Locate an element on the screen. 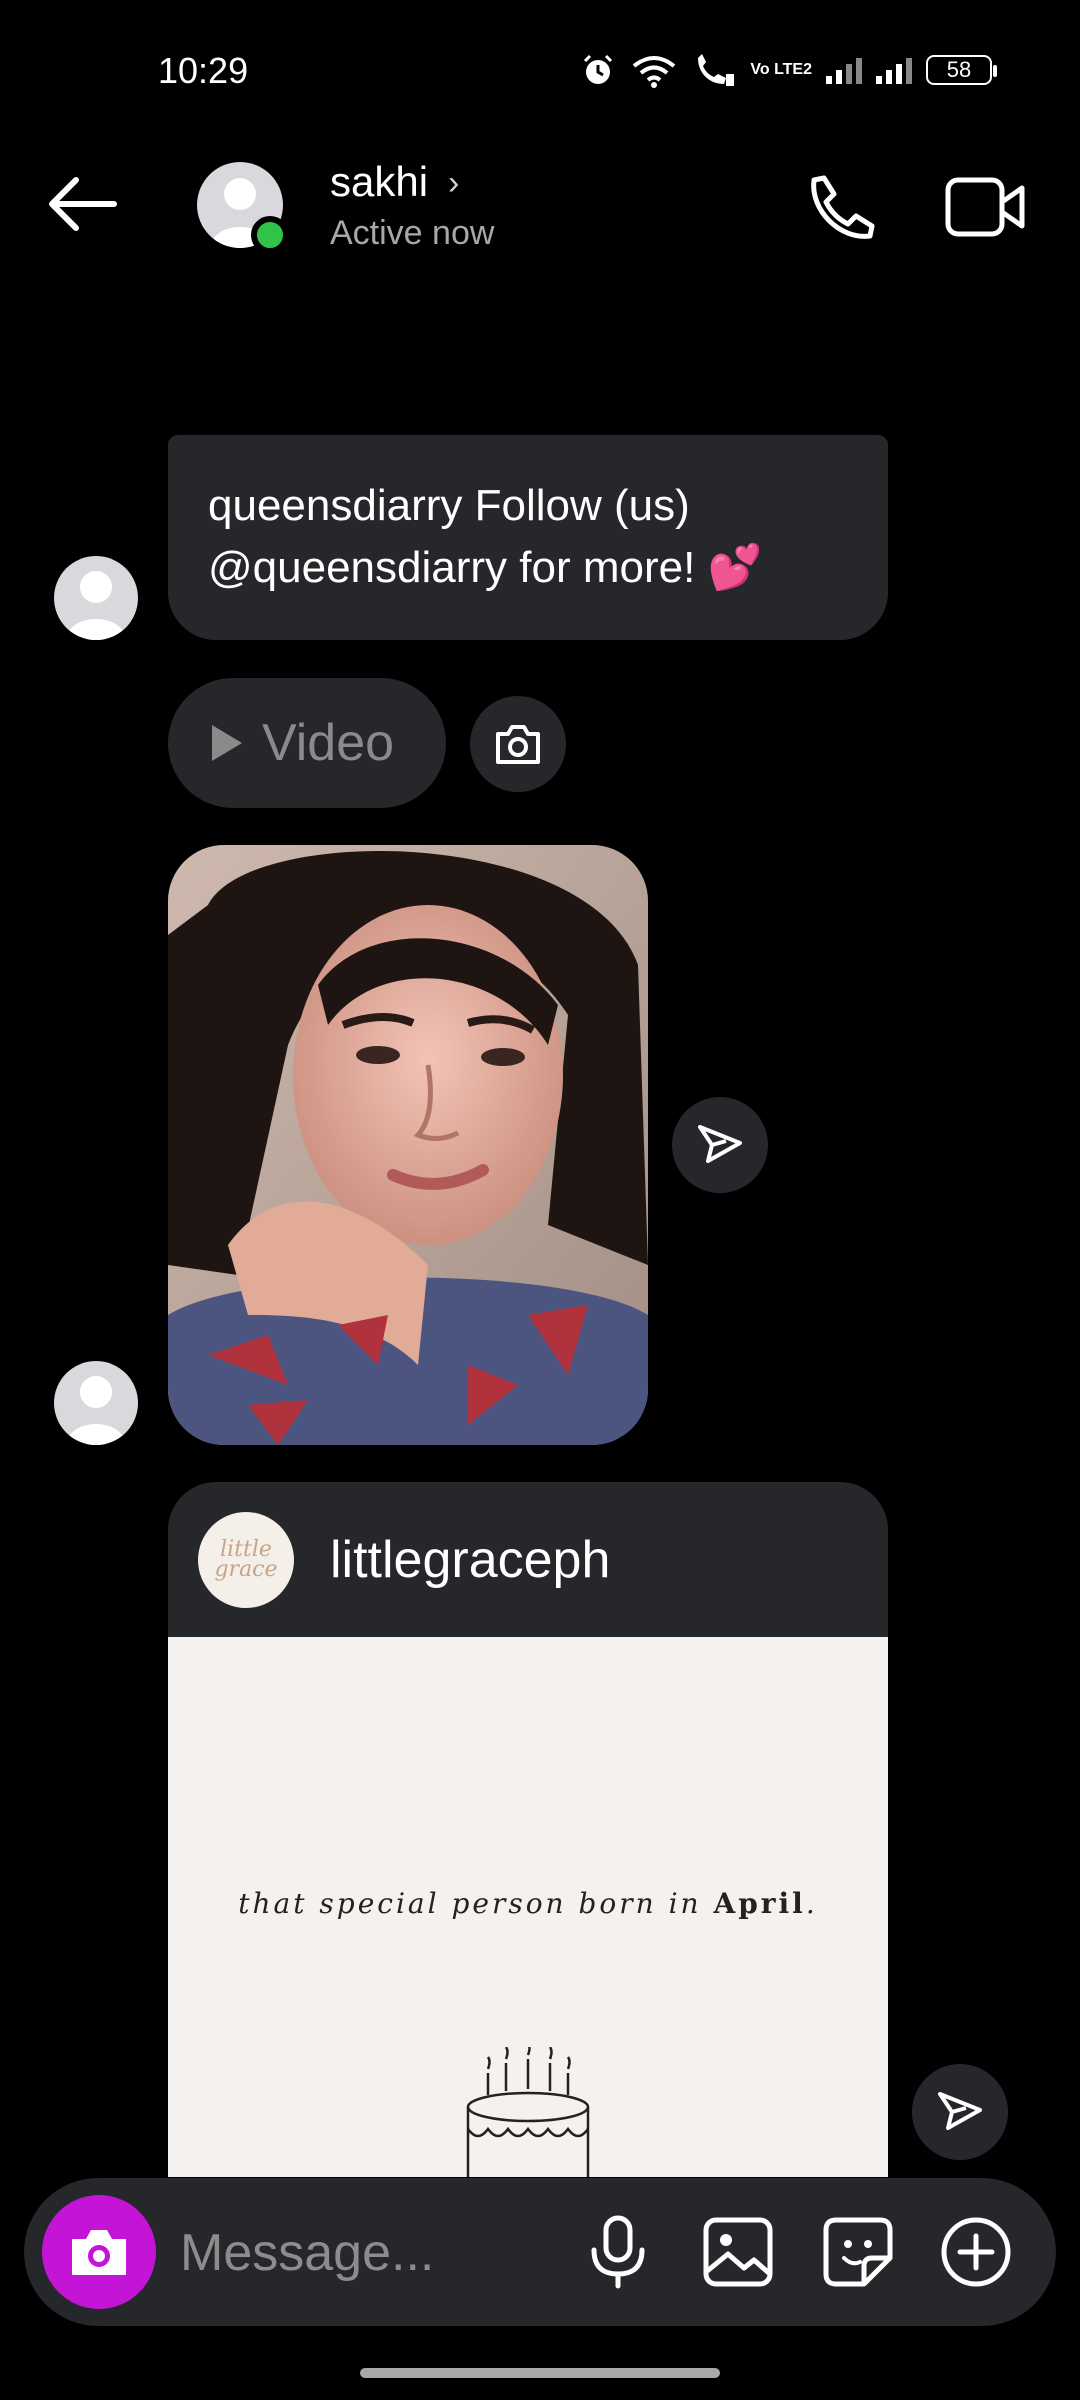 The image size is (1080, 2400). home-indicator is located at coordinates (540, 2373).